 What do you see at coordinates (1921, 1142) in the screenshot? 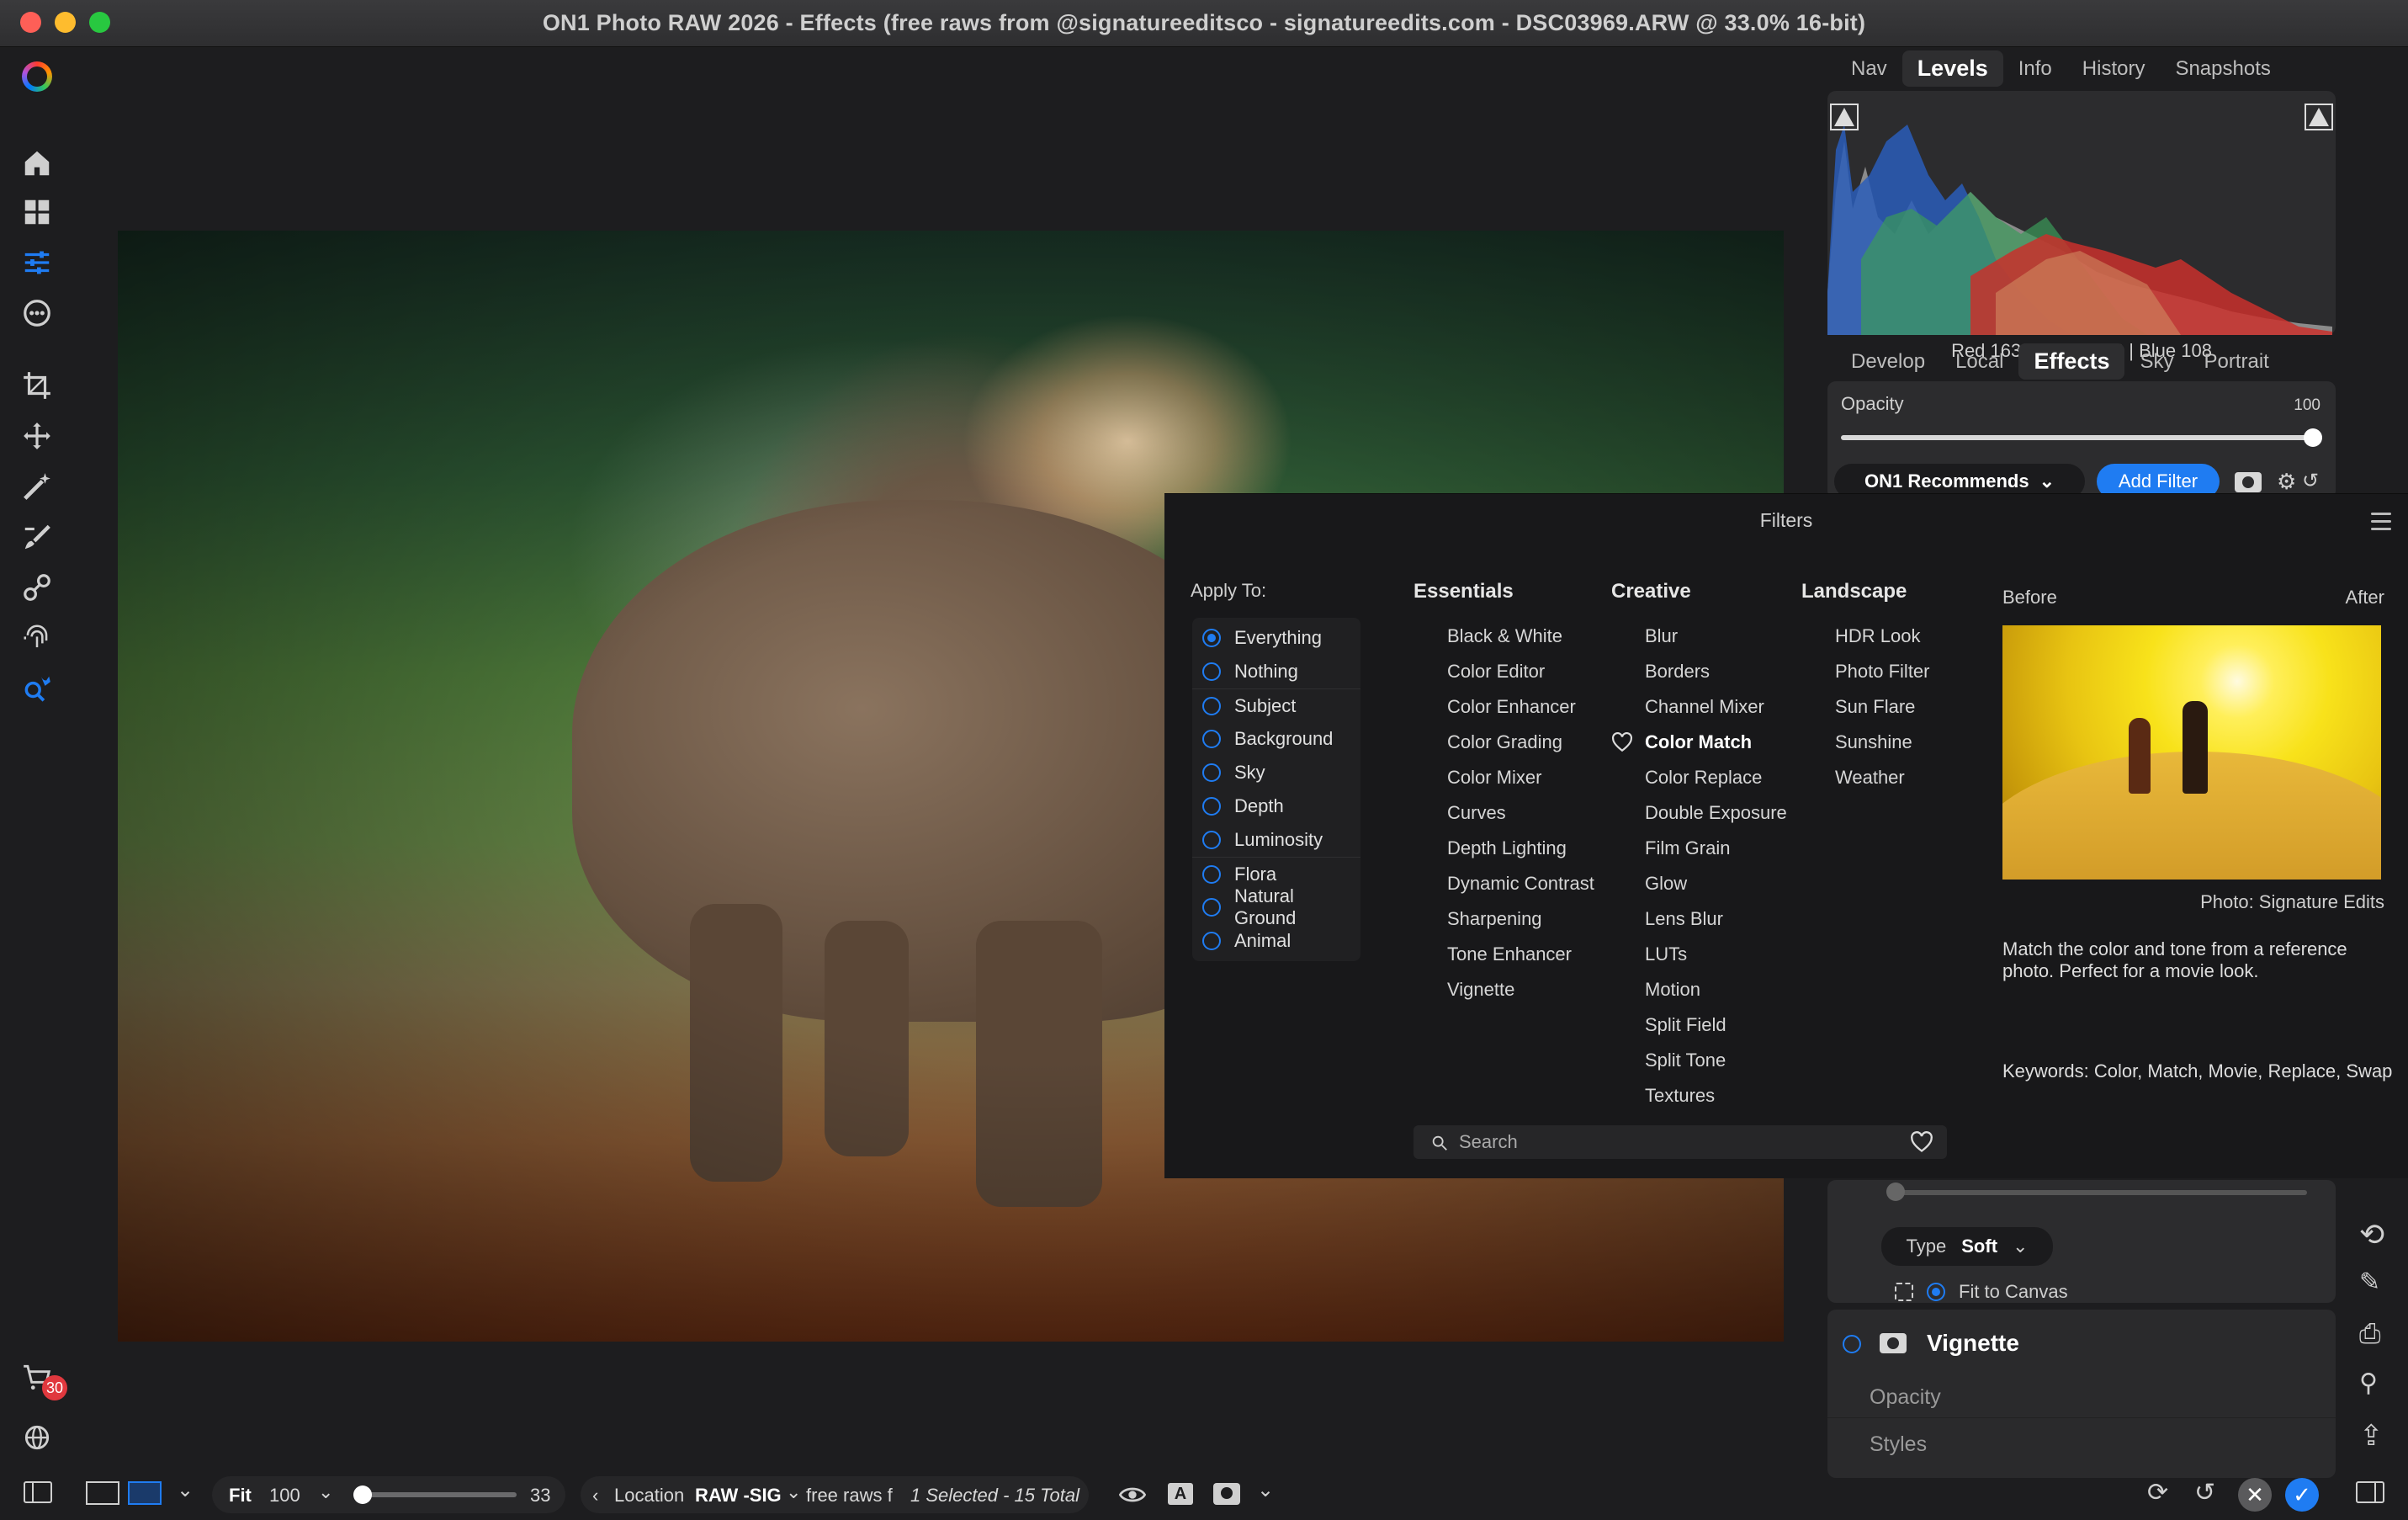
I see `favorites-heart-icon` at bounding box center [1921, 1142].